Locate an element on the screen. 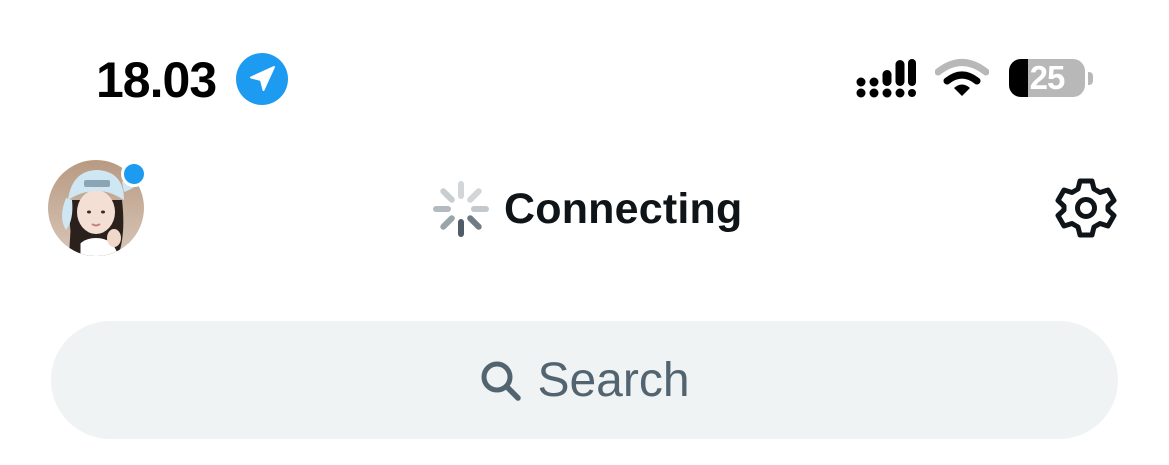 Image resolution: width=1169 pixels, height=465 pixels. battery-indicator: 25 is located at coordinates (1051, 79).